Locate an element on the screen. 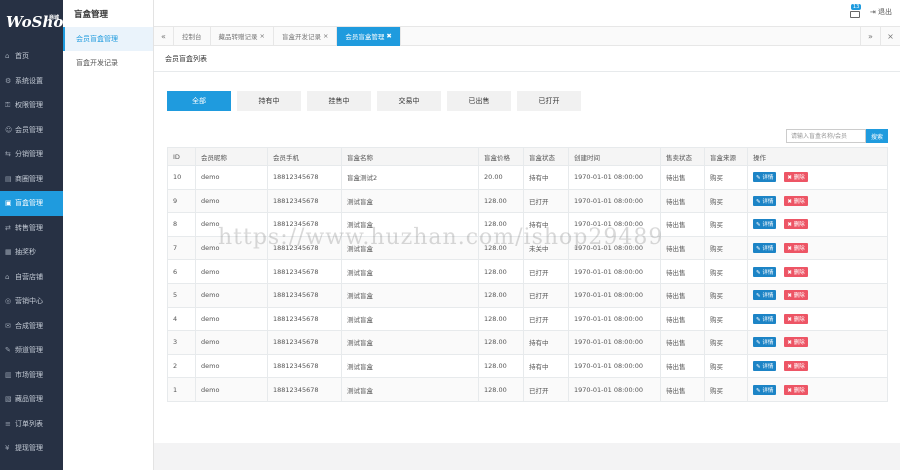  logout-button: ⇥ 退出 is located at coordinates (881, 12).